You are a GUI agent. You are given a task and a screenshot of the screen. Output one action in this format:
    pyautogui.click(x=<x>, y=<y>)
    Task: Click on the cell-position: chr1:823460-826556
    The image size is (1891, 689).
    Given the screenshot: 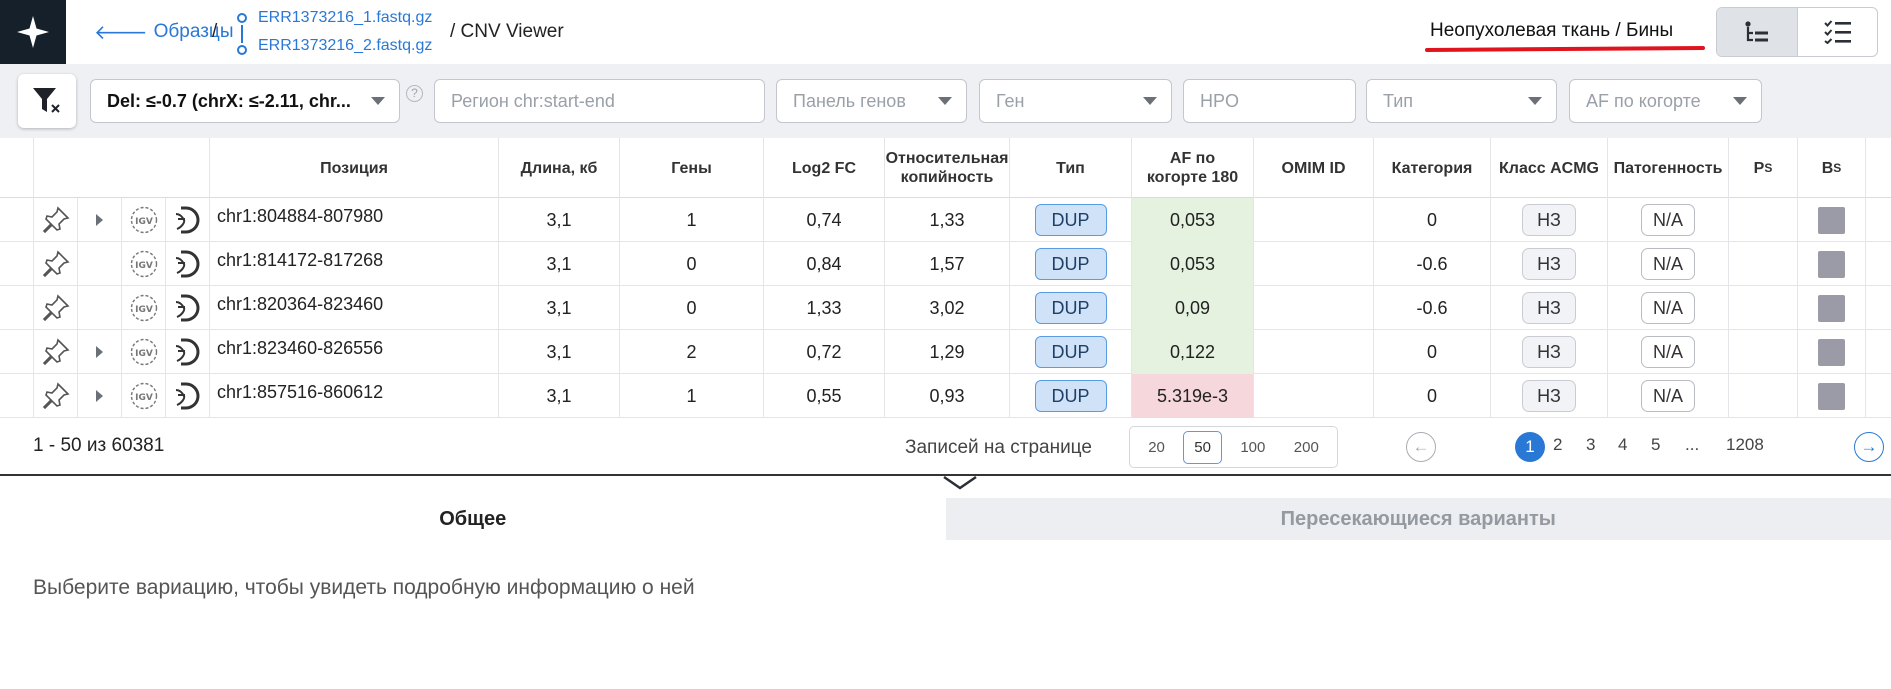 What is the action you would take?
    pyautogui.click(x=353, y=352)
    